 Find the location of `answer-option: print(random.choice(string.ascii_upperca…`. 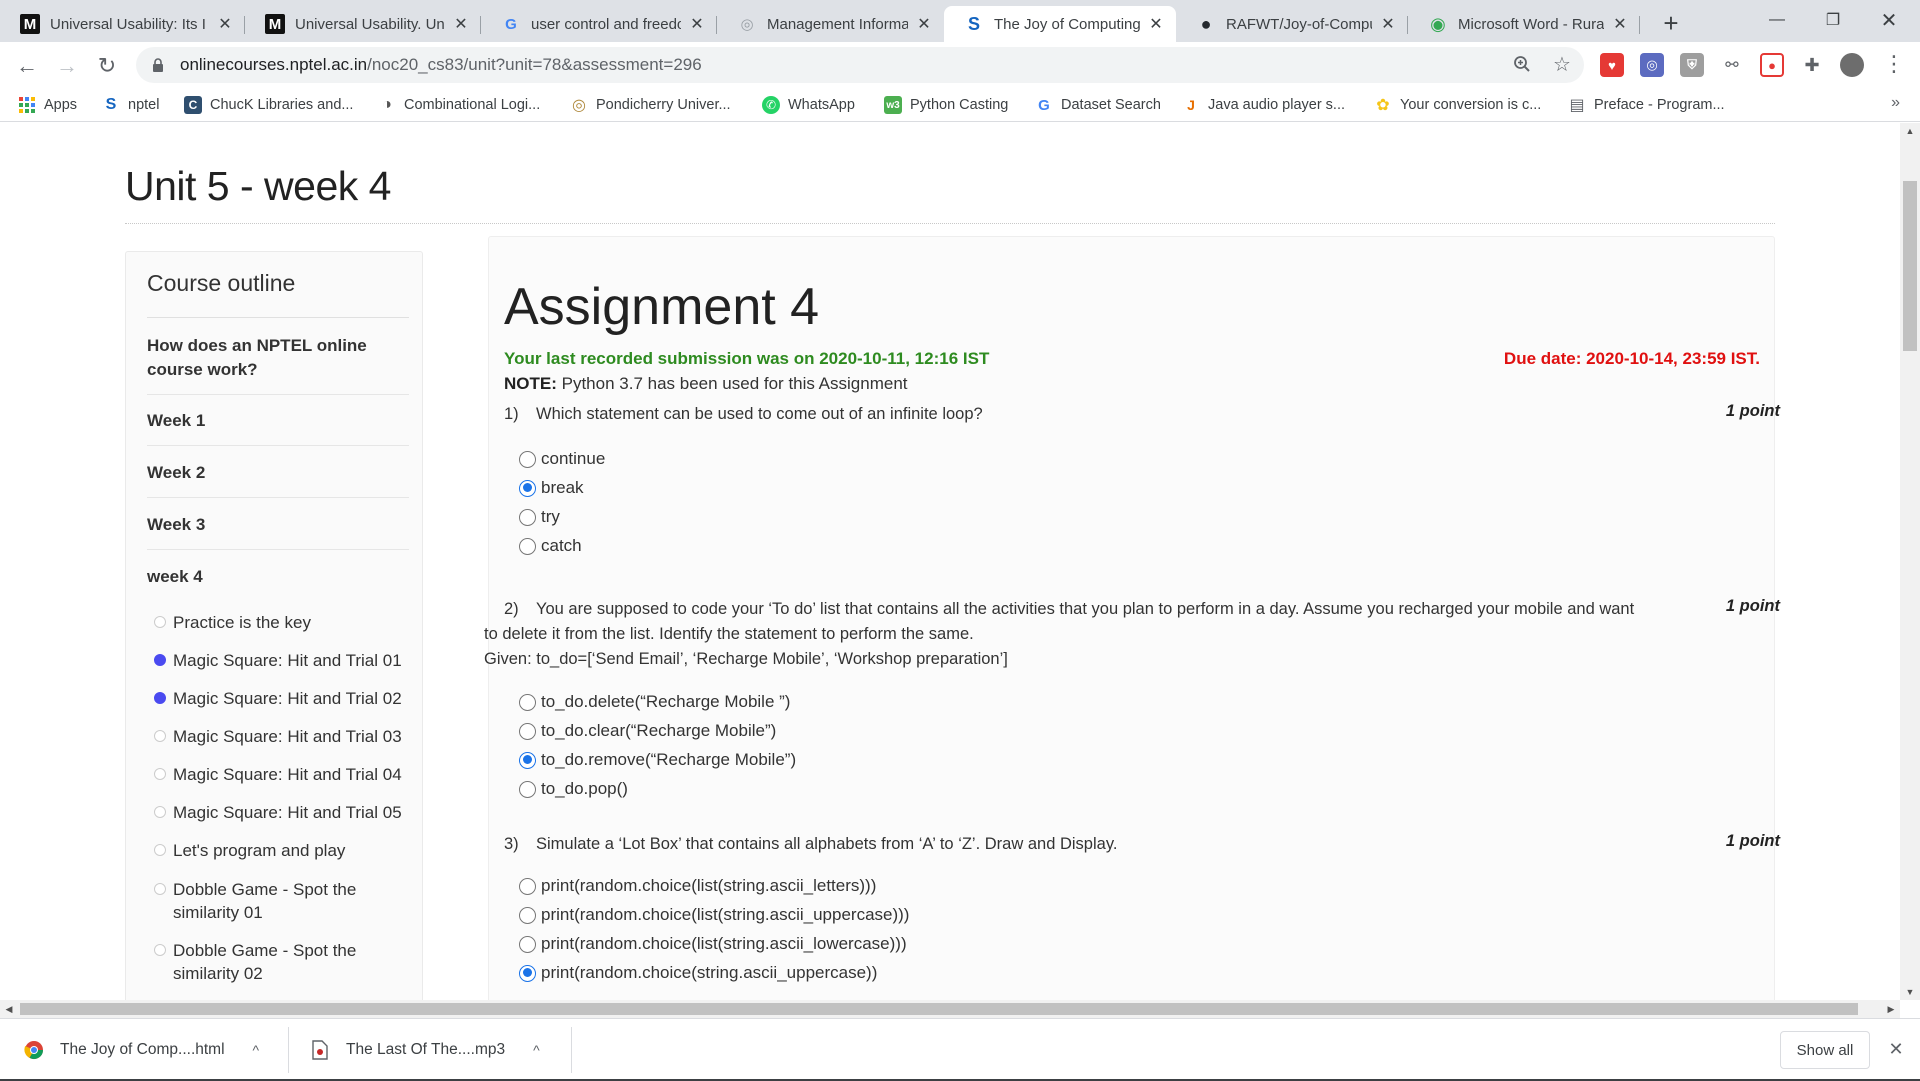

answer-option: print(random.choice(string.ascii_upperca… is located at coordinates (698, 973).